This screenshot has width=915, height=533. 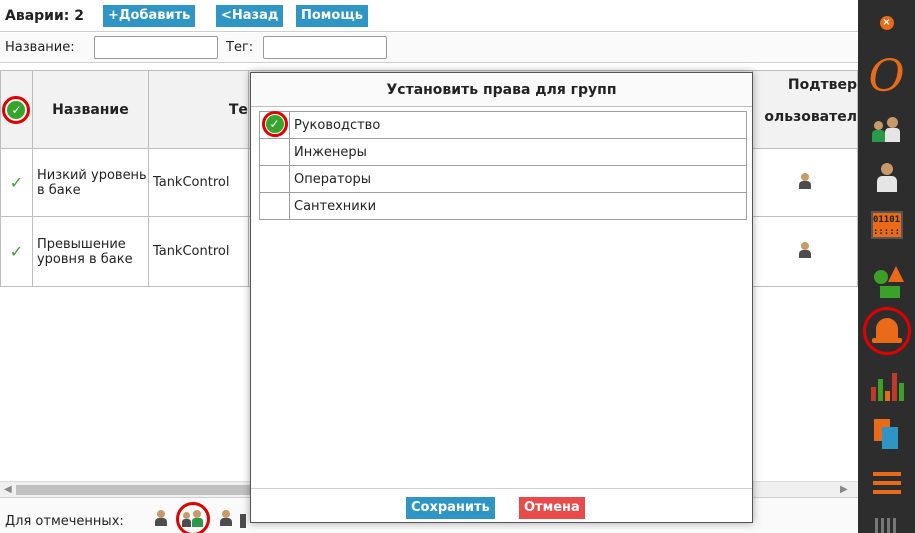 What do you see at coordinates (243, 521) in the screenshot?
I see `partial-icon` at bounding box center [243, 521].